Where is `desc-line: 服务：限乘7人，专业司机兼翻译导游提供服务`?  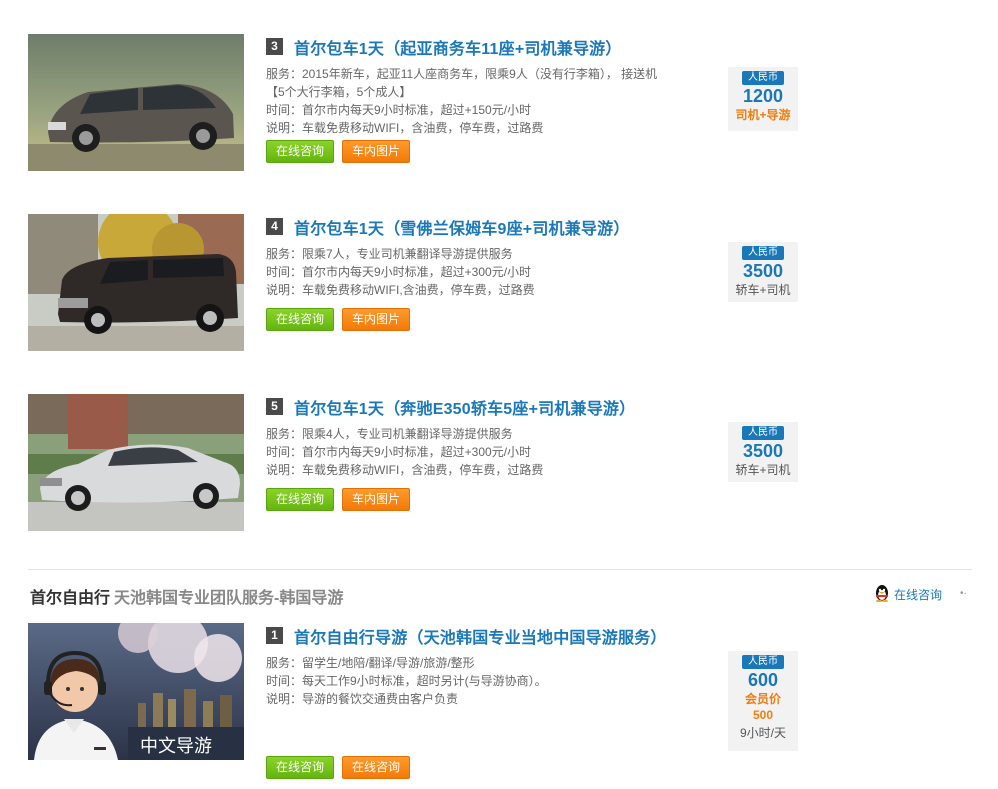
desc-line: 服务：限乘7人，专业司机兼翻译导游提供服务 is located at coordinates (389, 254).